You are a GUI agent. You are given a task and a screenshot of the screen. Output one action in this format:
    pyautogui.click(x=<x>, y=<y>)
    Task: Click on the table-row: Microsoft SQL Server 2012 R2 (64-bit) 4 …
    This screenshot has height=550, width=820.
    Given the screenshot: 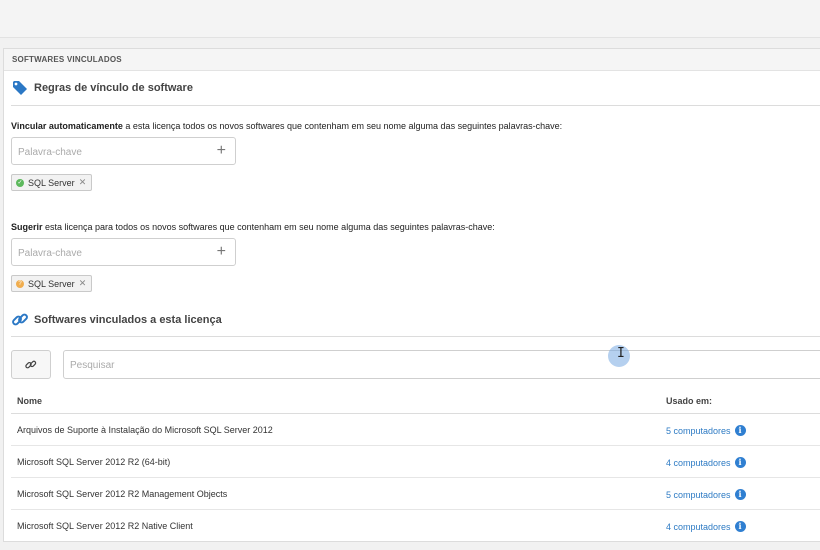 What is the action you would take?
    pyautogui.click(x=415, y=462)
    